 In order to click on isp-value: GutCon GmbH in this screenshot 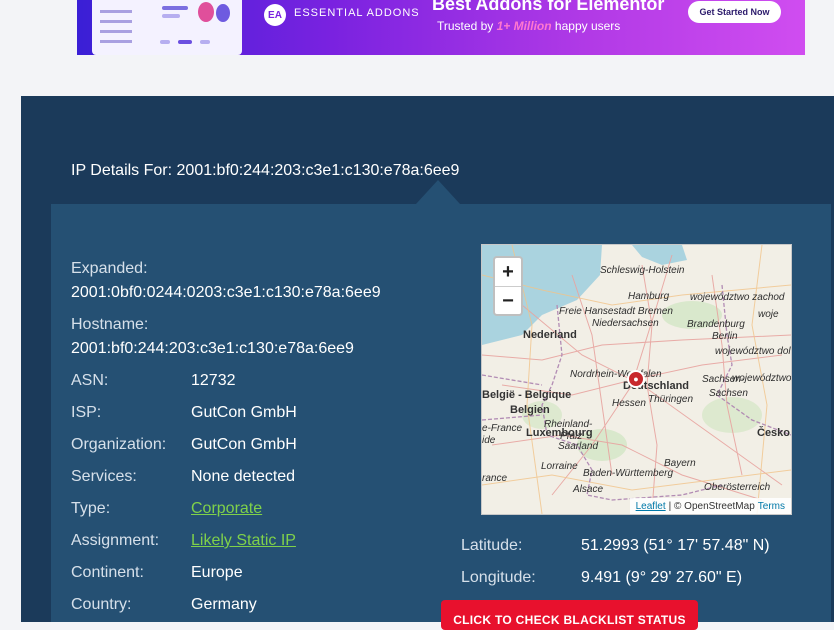, I will do `click(244, 412)`.